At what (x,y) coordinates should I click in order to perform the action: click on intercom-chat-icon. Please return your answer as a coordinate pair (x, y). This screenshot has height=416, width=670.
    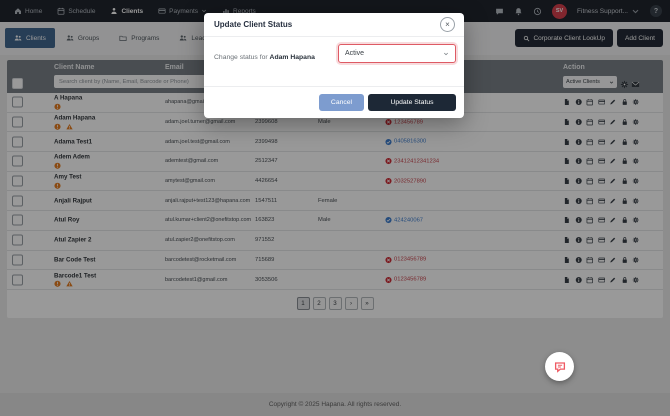
    Looking at the image, I should click on (560, 367).